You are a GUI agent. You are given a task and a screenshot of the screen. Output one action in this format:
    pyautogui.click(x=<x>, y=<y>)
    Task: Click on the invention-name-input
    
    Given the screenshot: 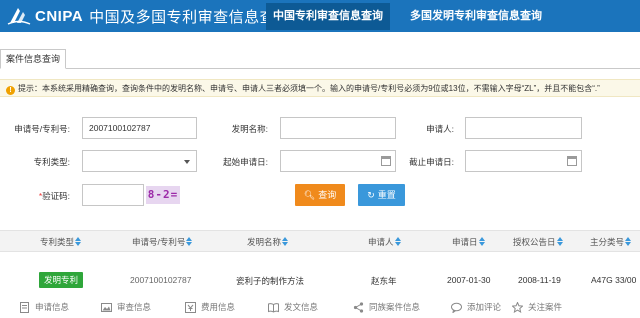 What is the action you would take?
    pyautogui.click(x=338, y=128)
    